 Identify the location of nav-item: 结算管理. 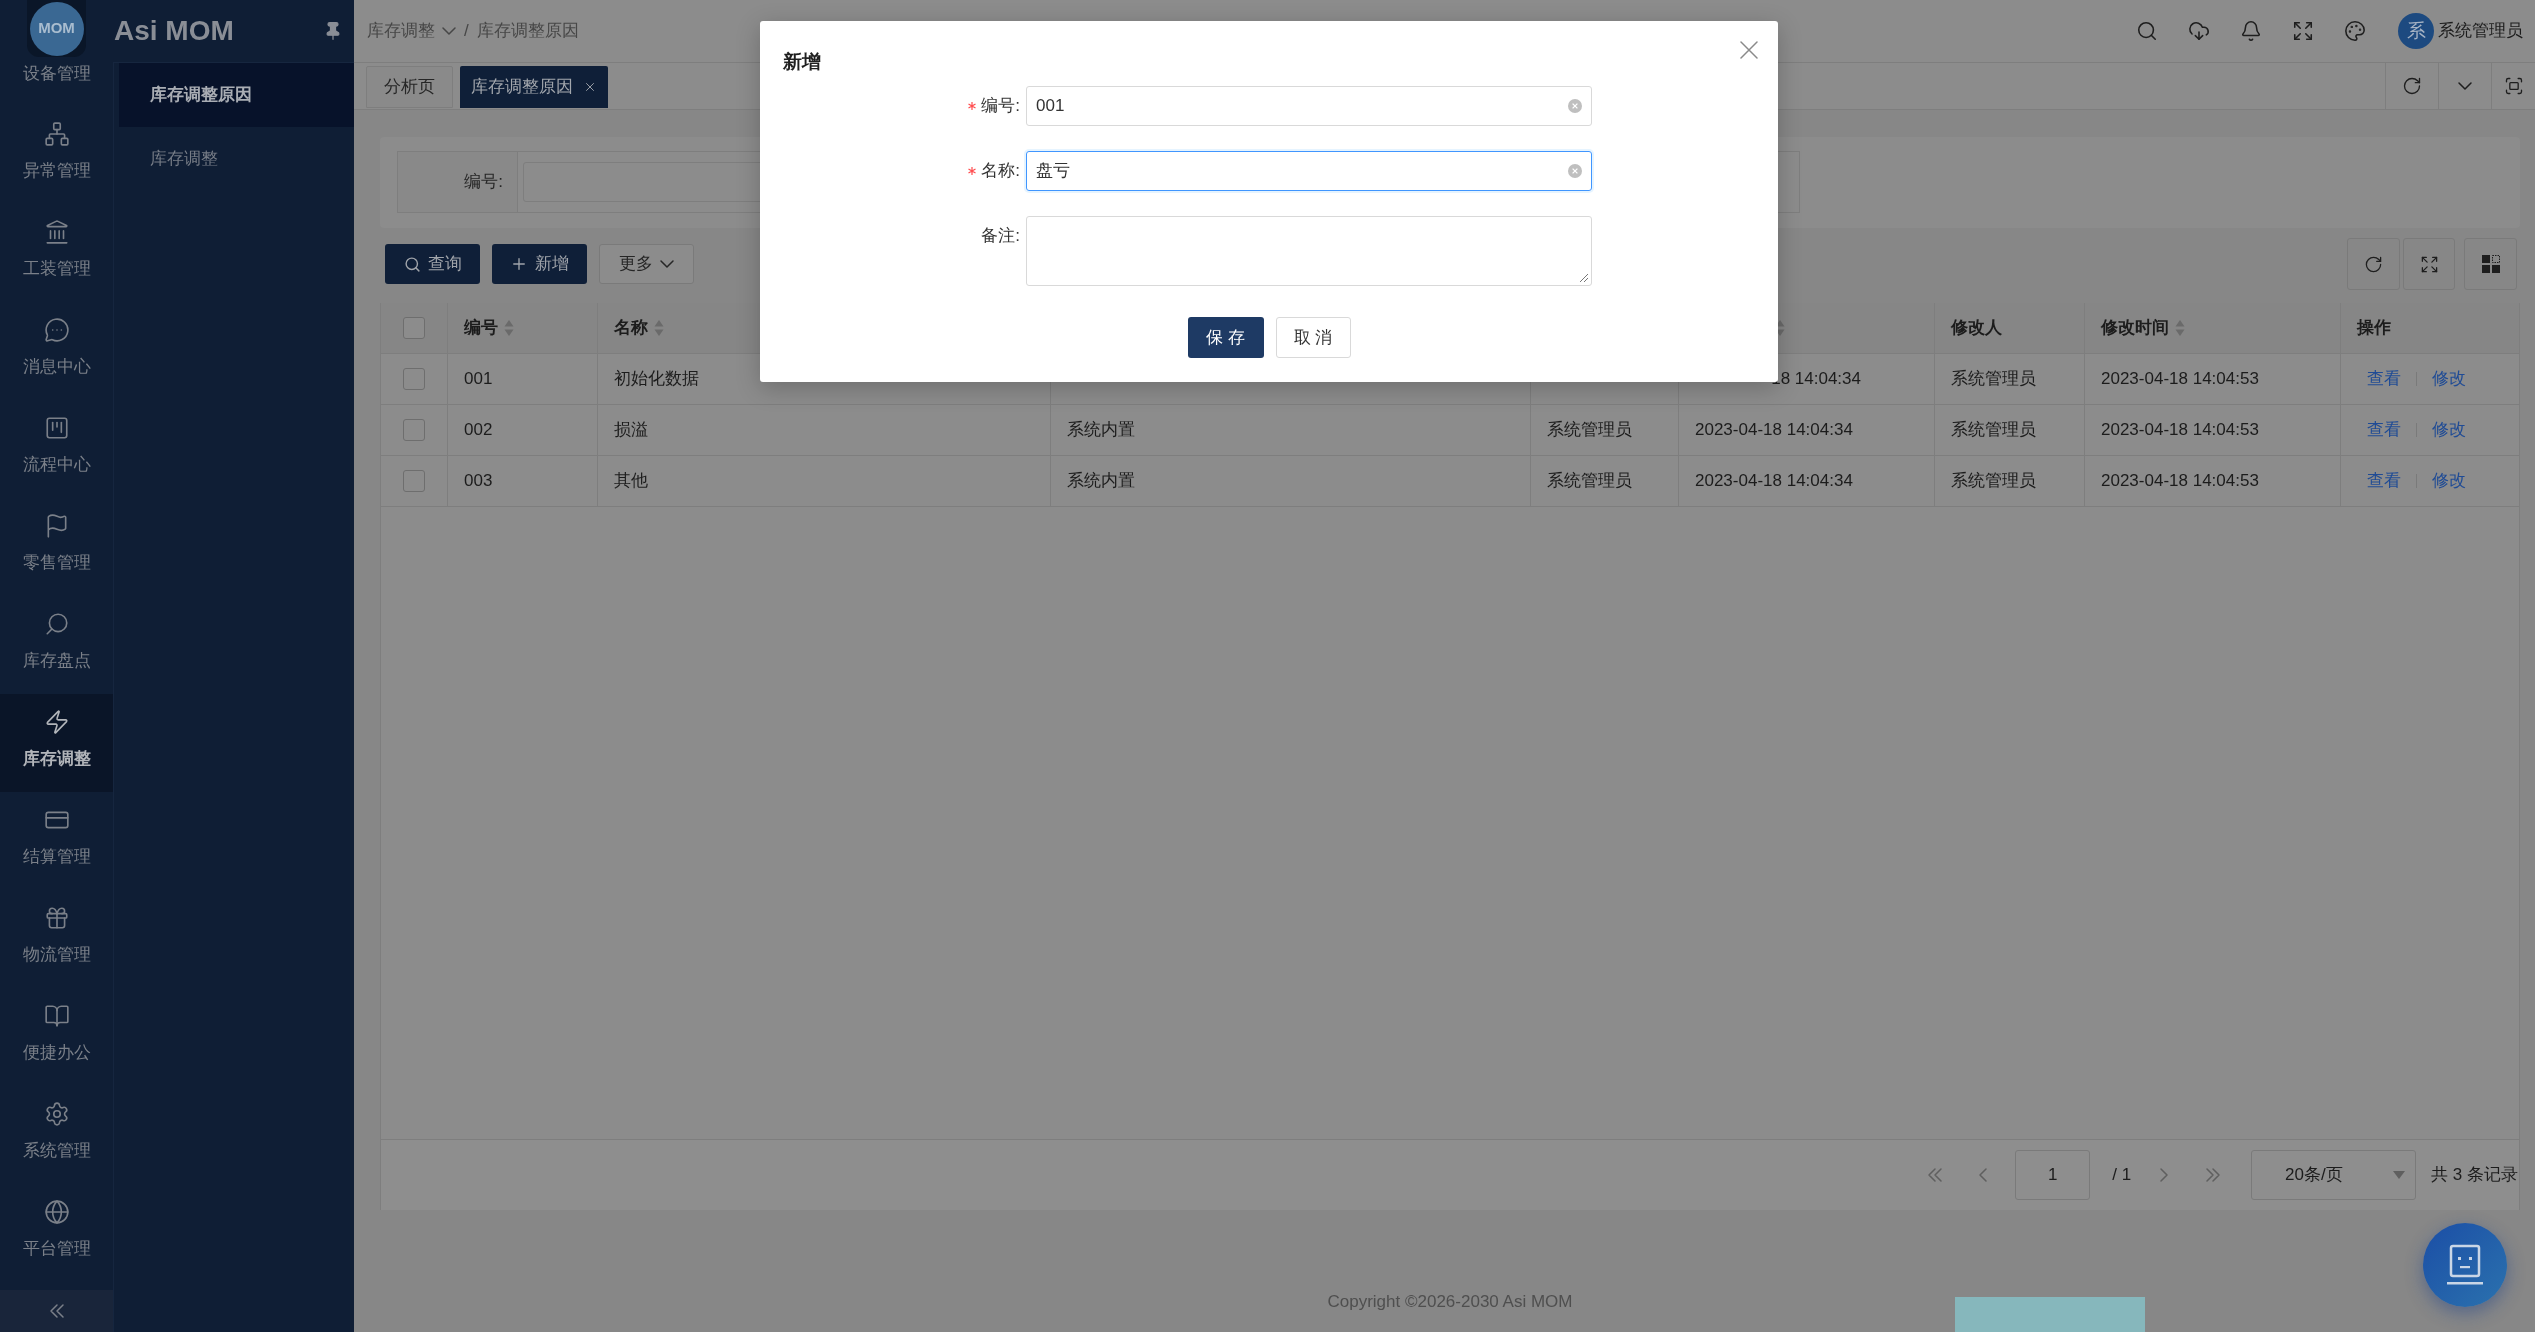
(56, 841).